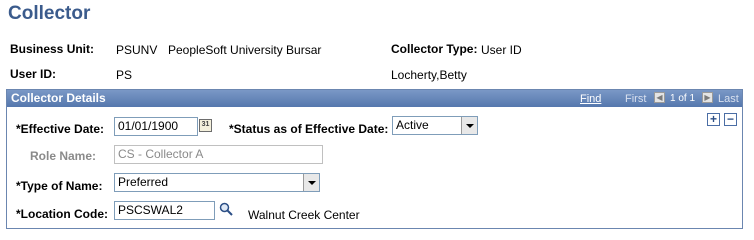 The image size is (754, 240). I want to click on type-of-name-label: *Type of Name:, so click(59, 186).